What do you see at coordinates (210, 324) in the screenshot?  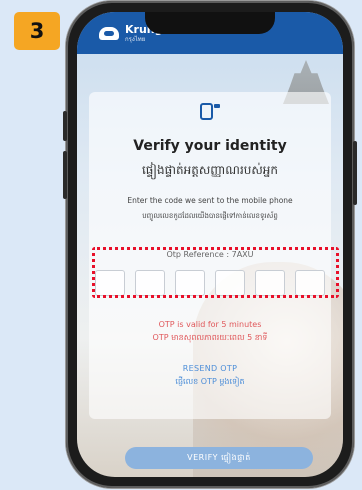 I see `otp-validity-text: OTP is valid for 5 minutes` at bounding box center [210, 324].